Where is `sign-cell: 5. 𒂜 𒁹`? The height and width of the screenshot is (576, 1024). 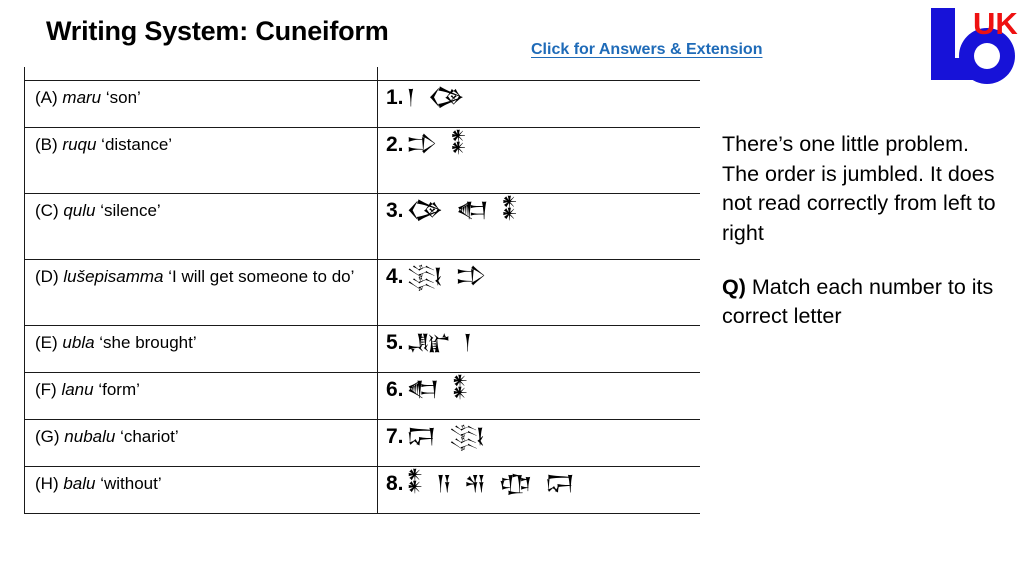
sign-cell: 5. 𒂜 𒁹 is located at coordinates (538, 349).